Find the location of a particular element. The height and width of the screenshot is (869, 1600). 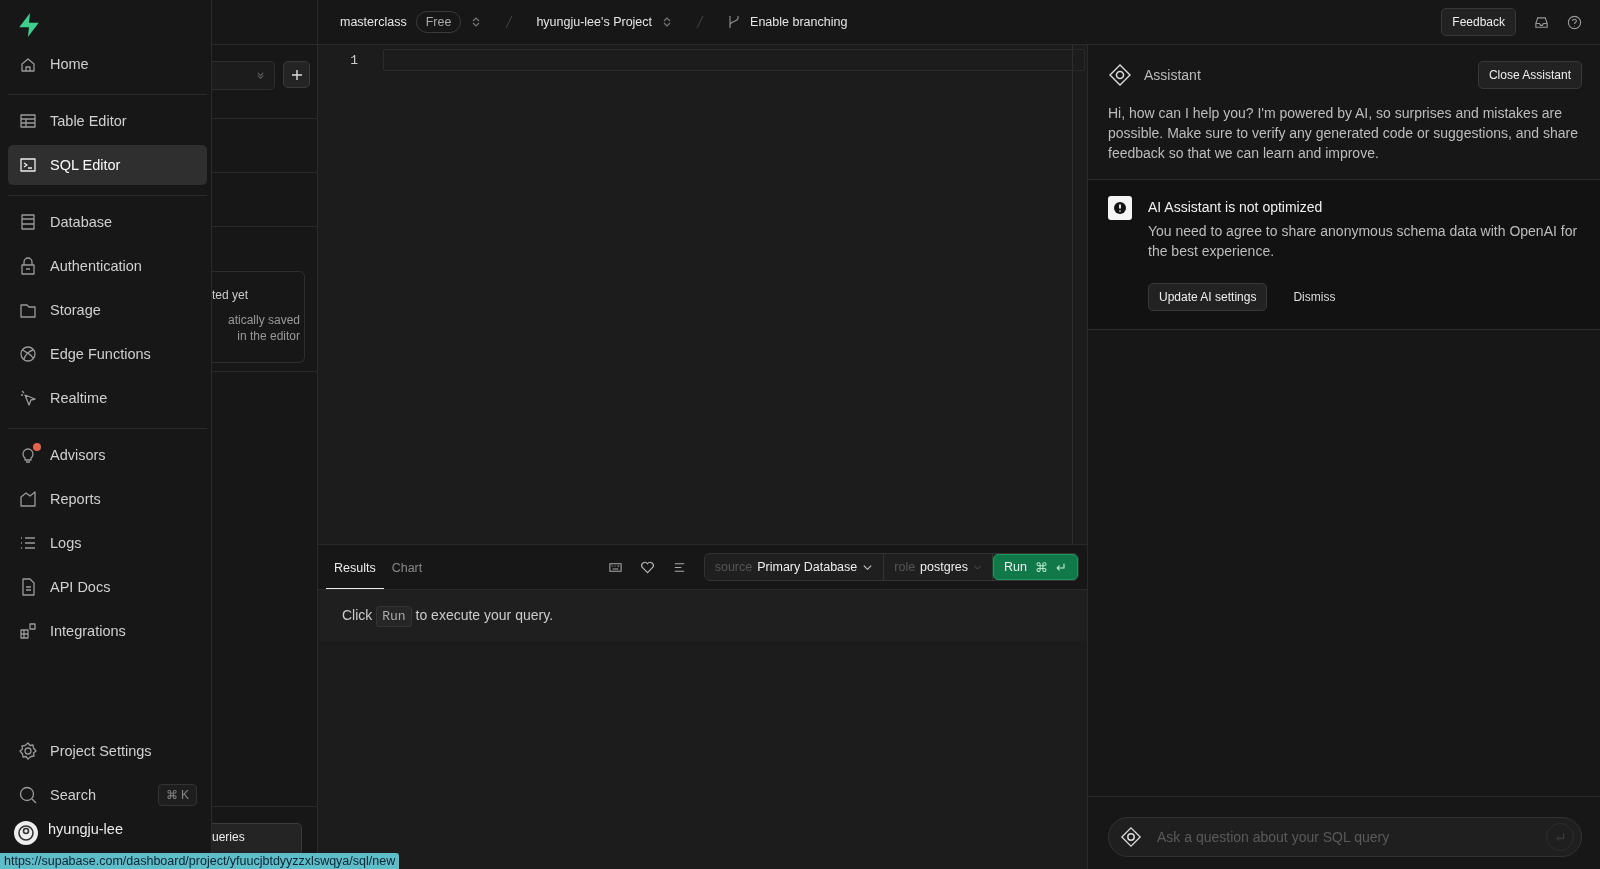

enter-icon is located at coordinates (1560, 837).